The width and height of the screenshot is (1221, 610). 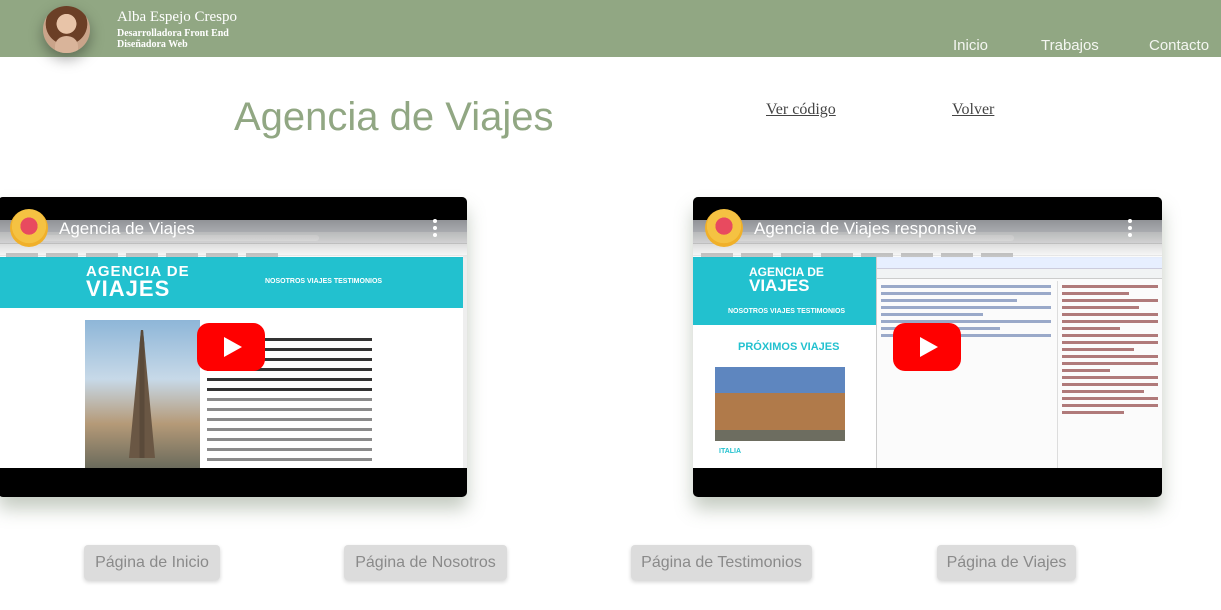 What do you see at coordinates (127, 229) in the screenshot?
I see `video-title: Agencia de Viajes` at bounding box center [127, 229].